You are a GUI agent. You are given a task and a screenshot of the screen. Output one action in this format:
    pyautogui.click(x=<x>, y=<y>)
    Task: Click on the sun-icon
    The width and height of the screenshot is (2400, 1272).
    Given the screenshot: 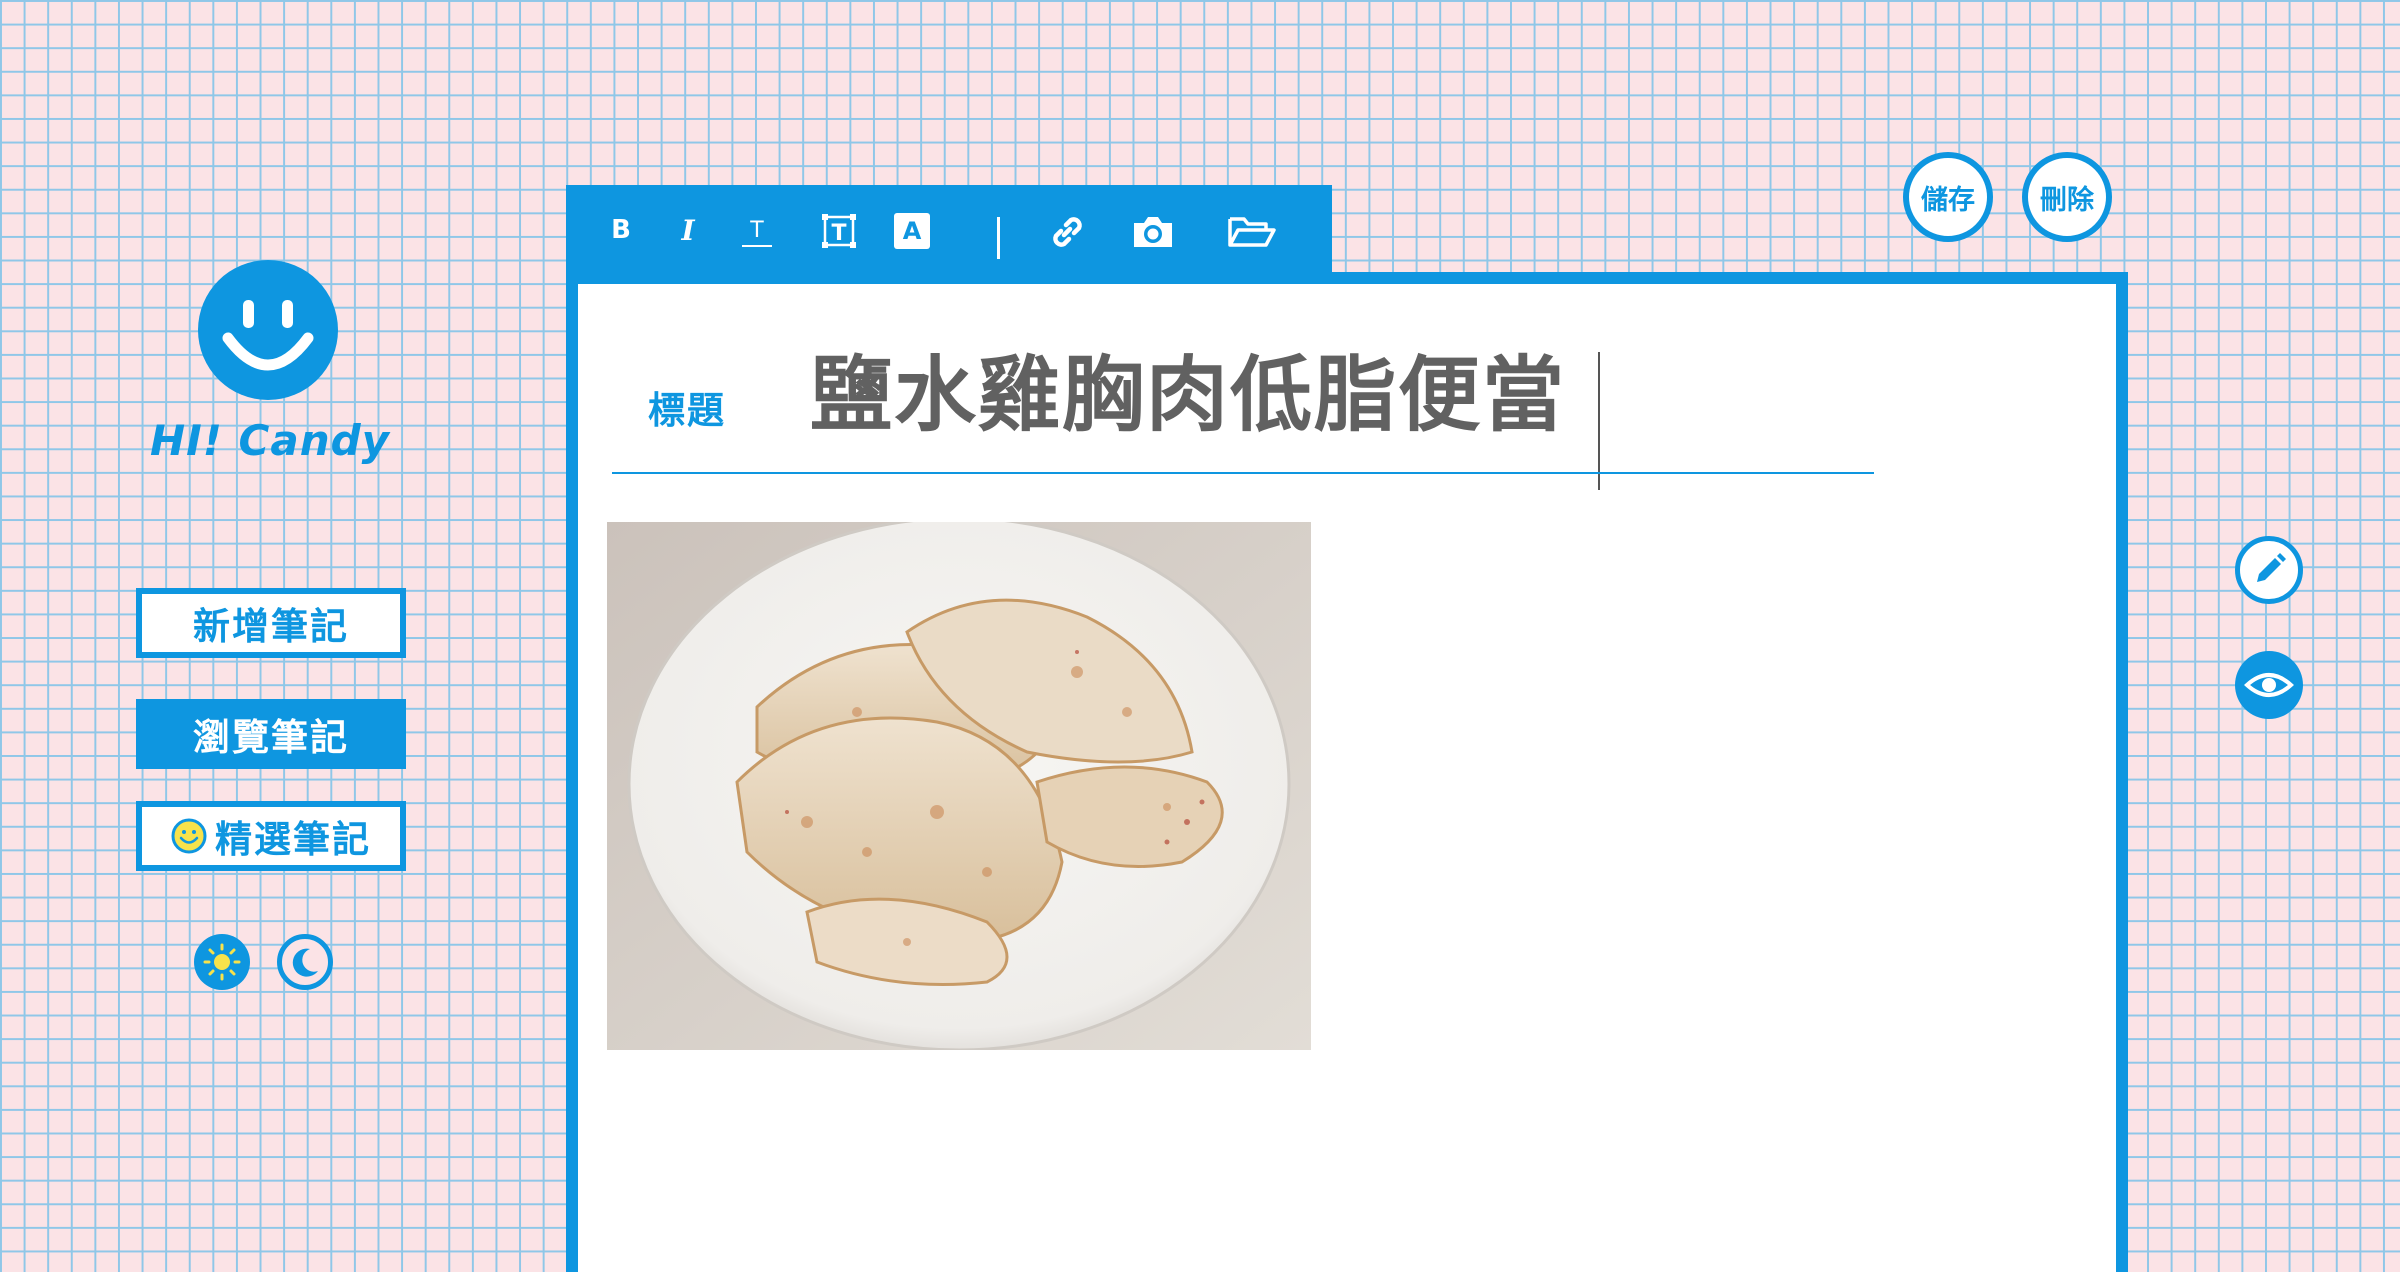 What is the action you would take?
    pyautogui.click(x=222, y=962)
    